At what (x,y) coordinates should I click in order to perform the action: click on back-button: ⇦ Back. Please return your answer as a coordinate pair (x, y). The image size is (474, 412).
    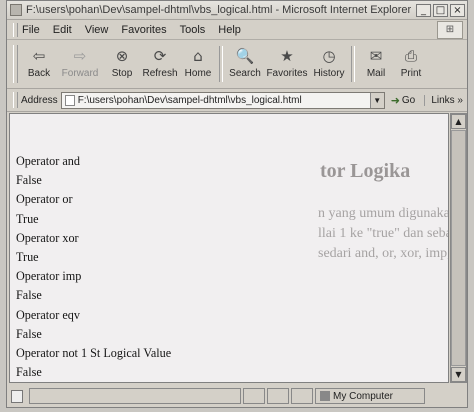
    Looking at the image, I should click on (39, 62).